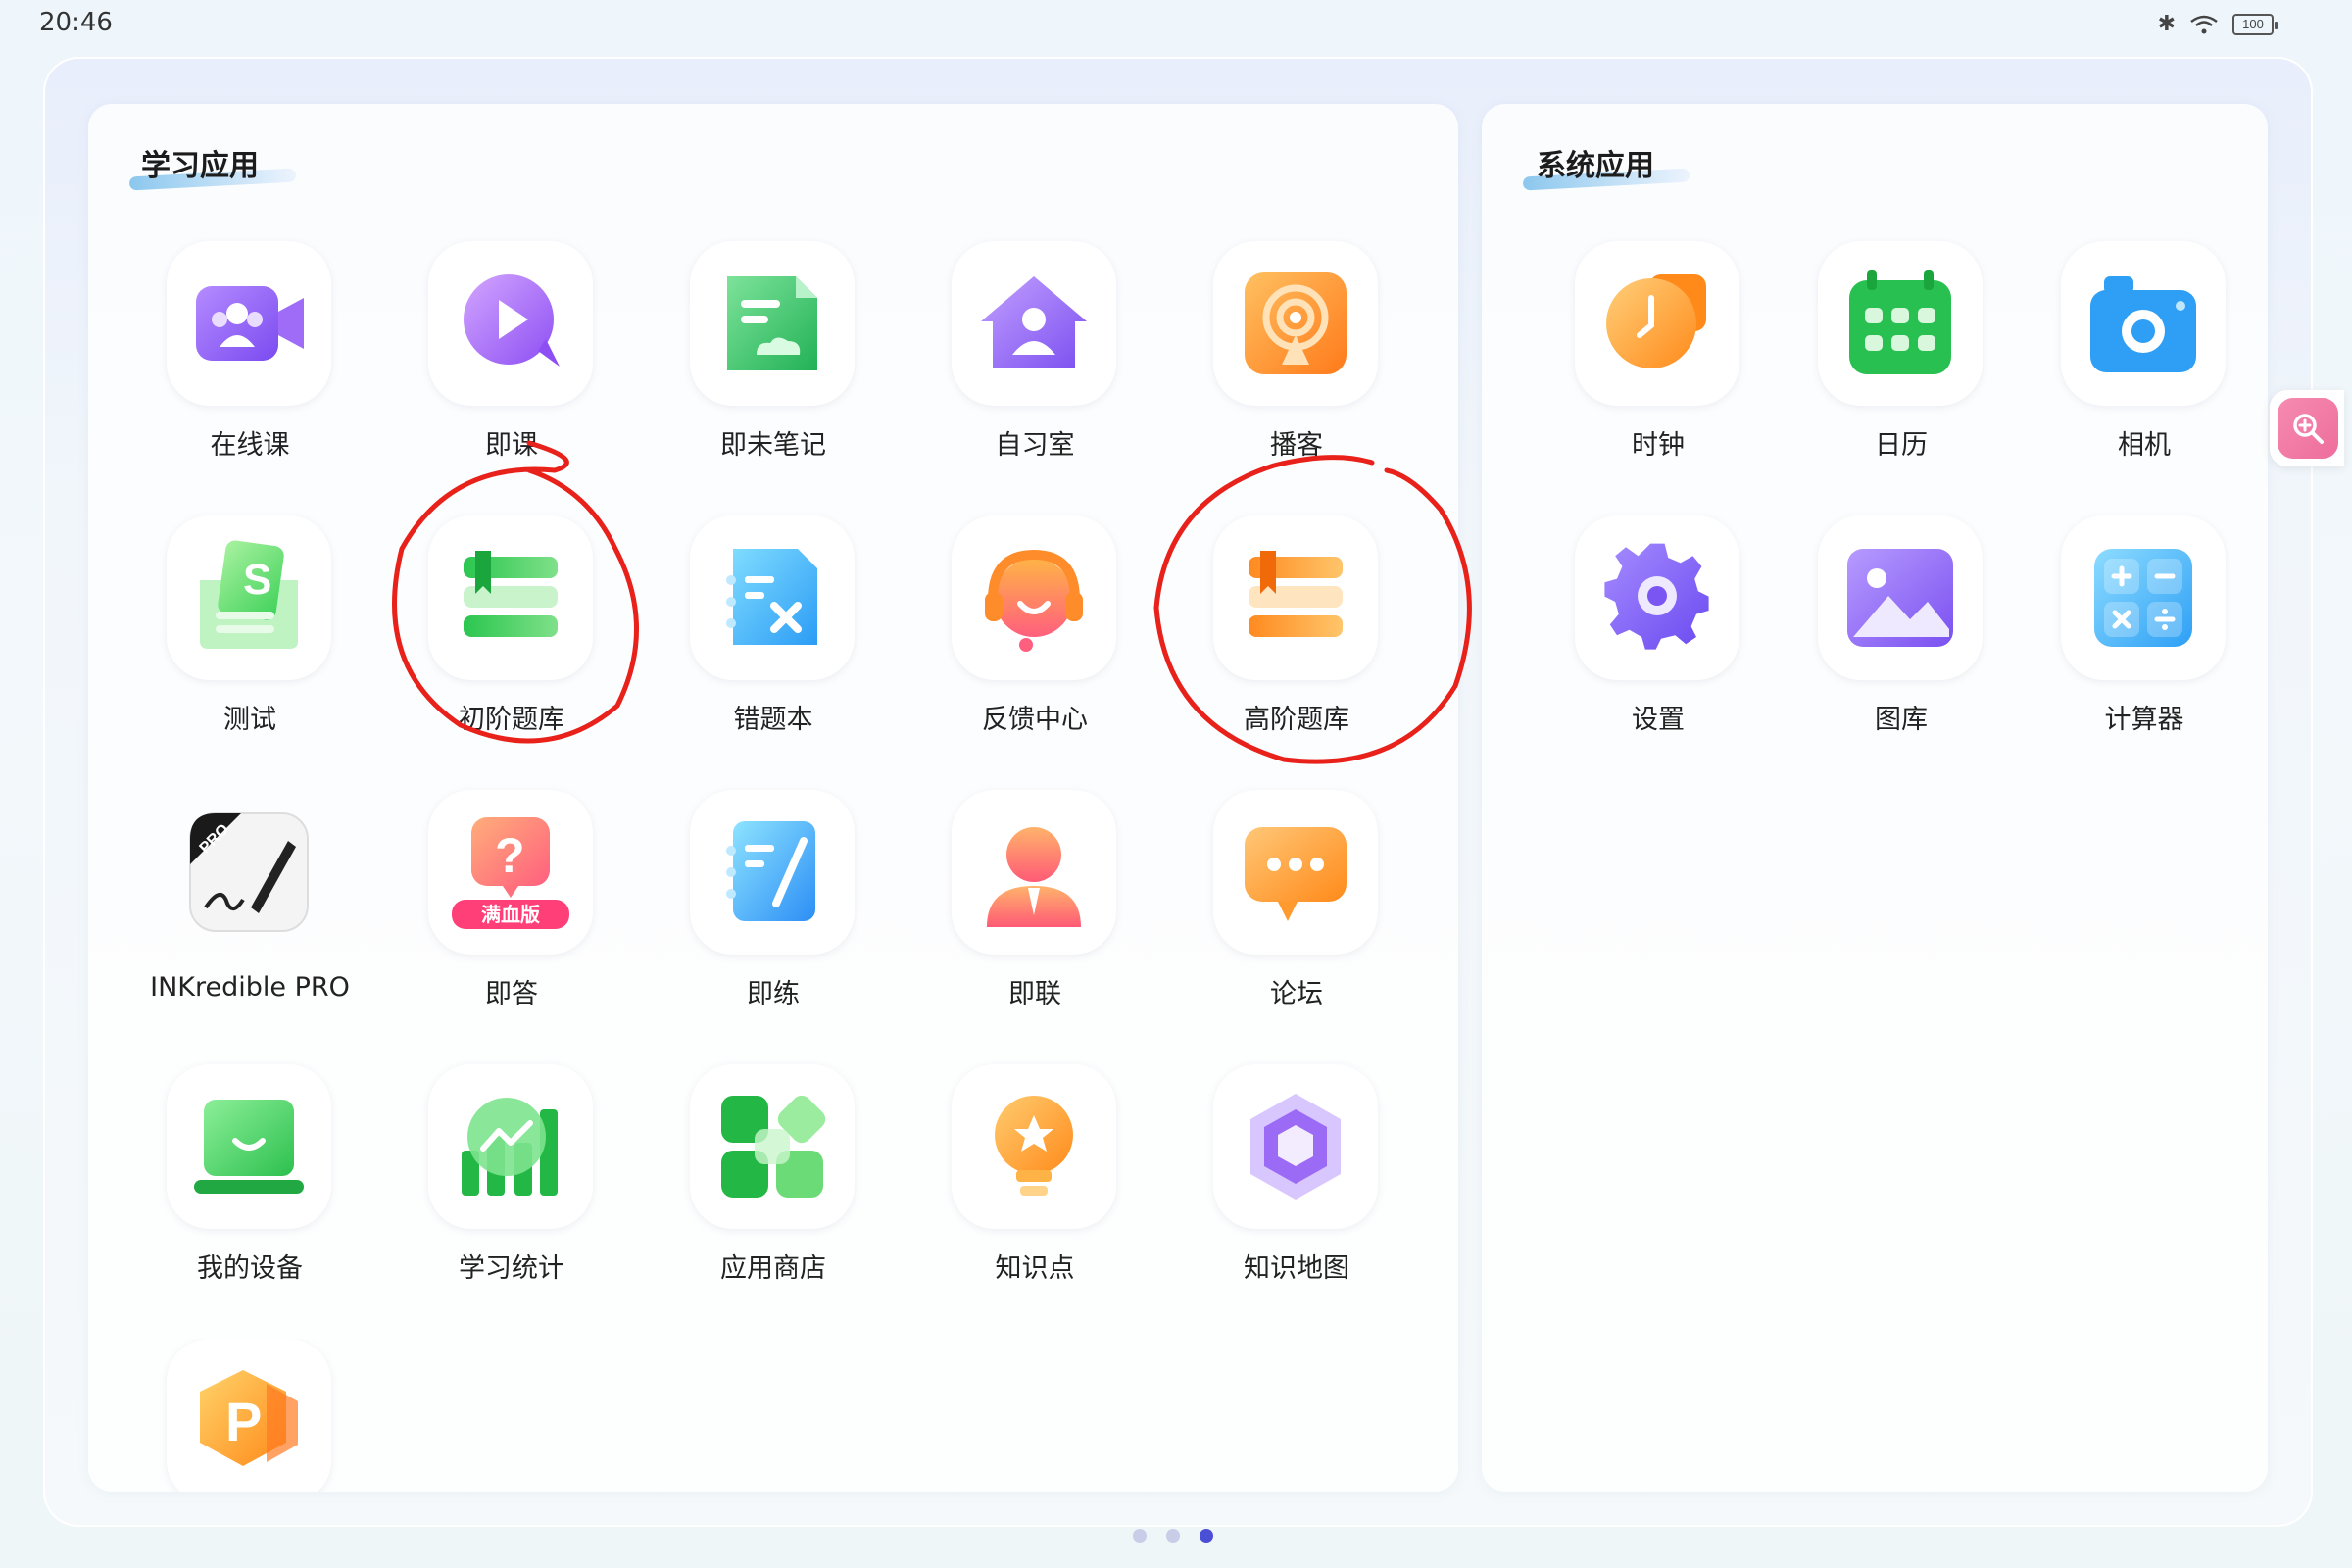 This screenshot has height=1568, width=2352. I want to click on app-label: 即联, so click(1034, 994).